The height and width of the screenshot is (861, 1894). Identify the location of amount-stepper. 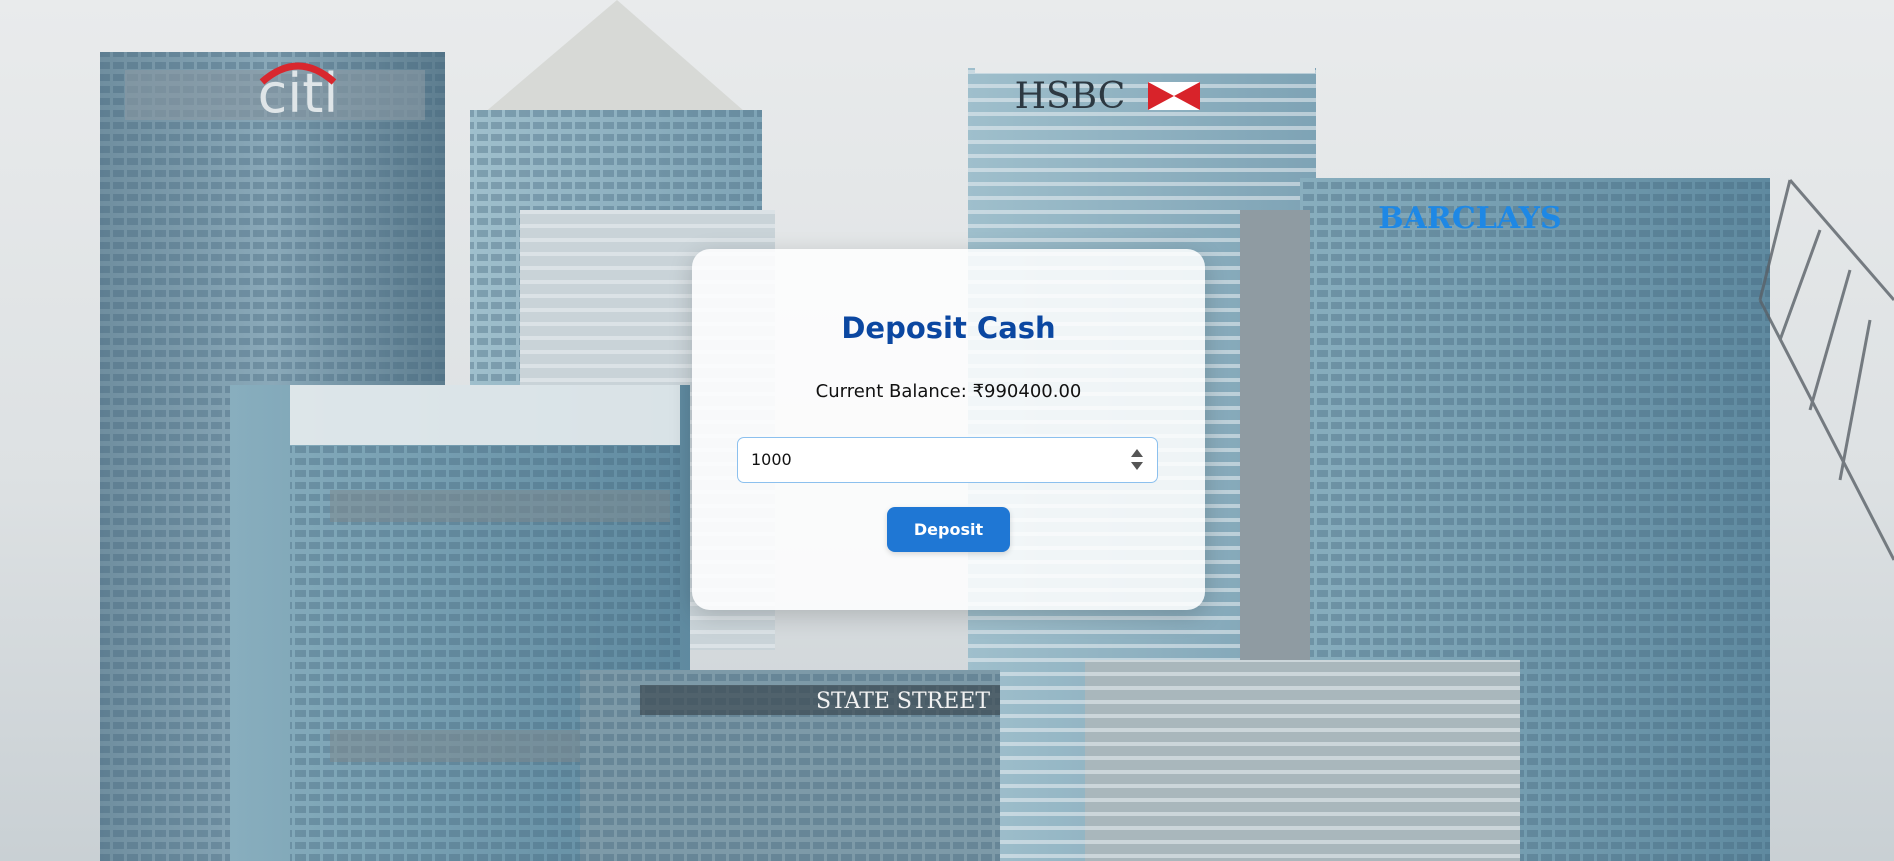
(1137, 460).